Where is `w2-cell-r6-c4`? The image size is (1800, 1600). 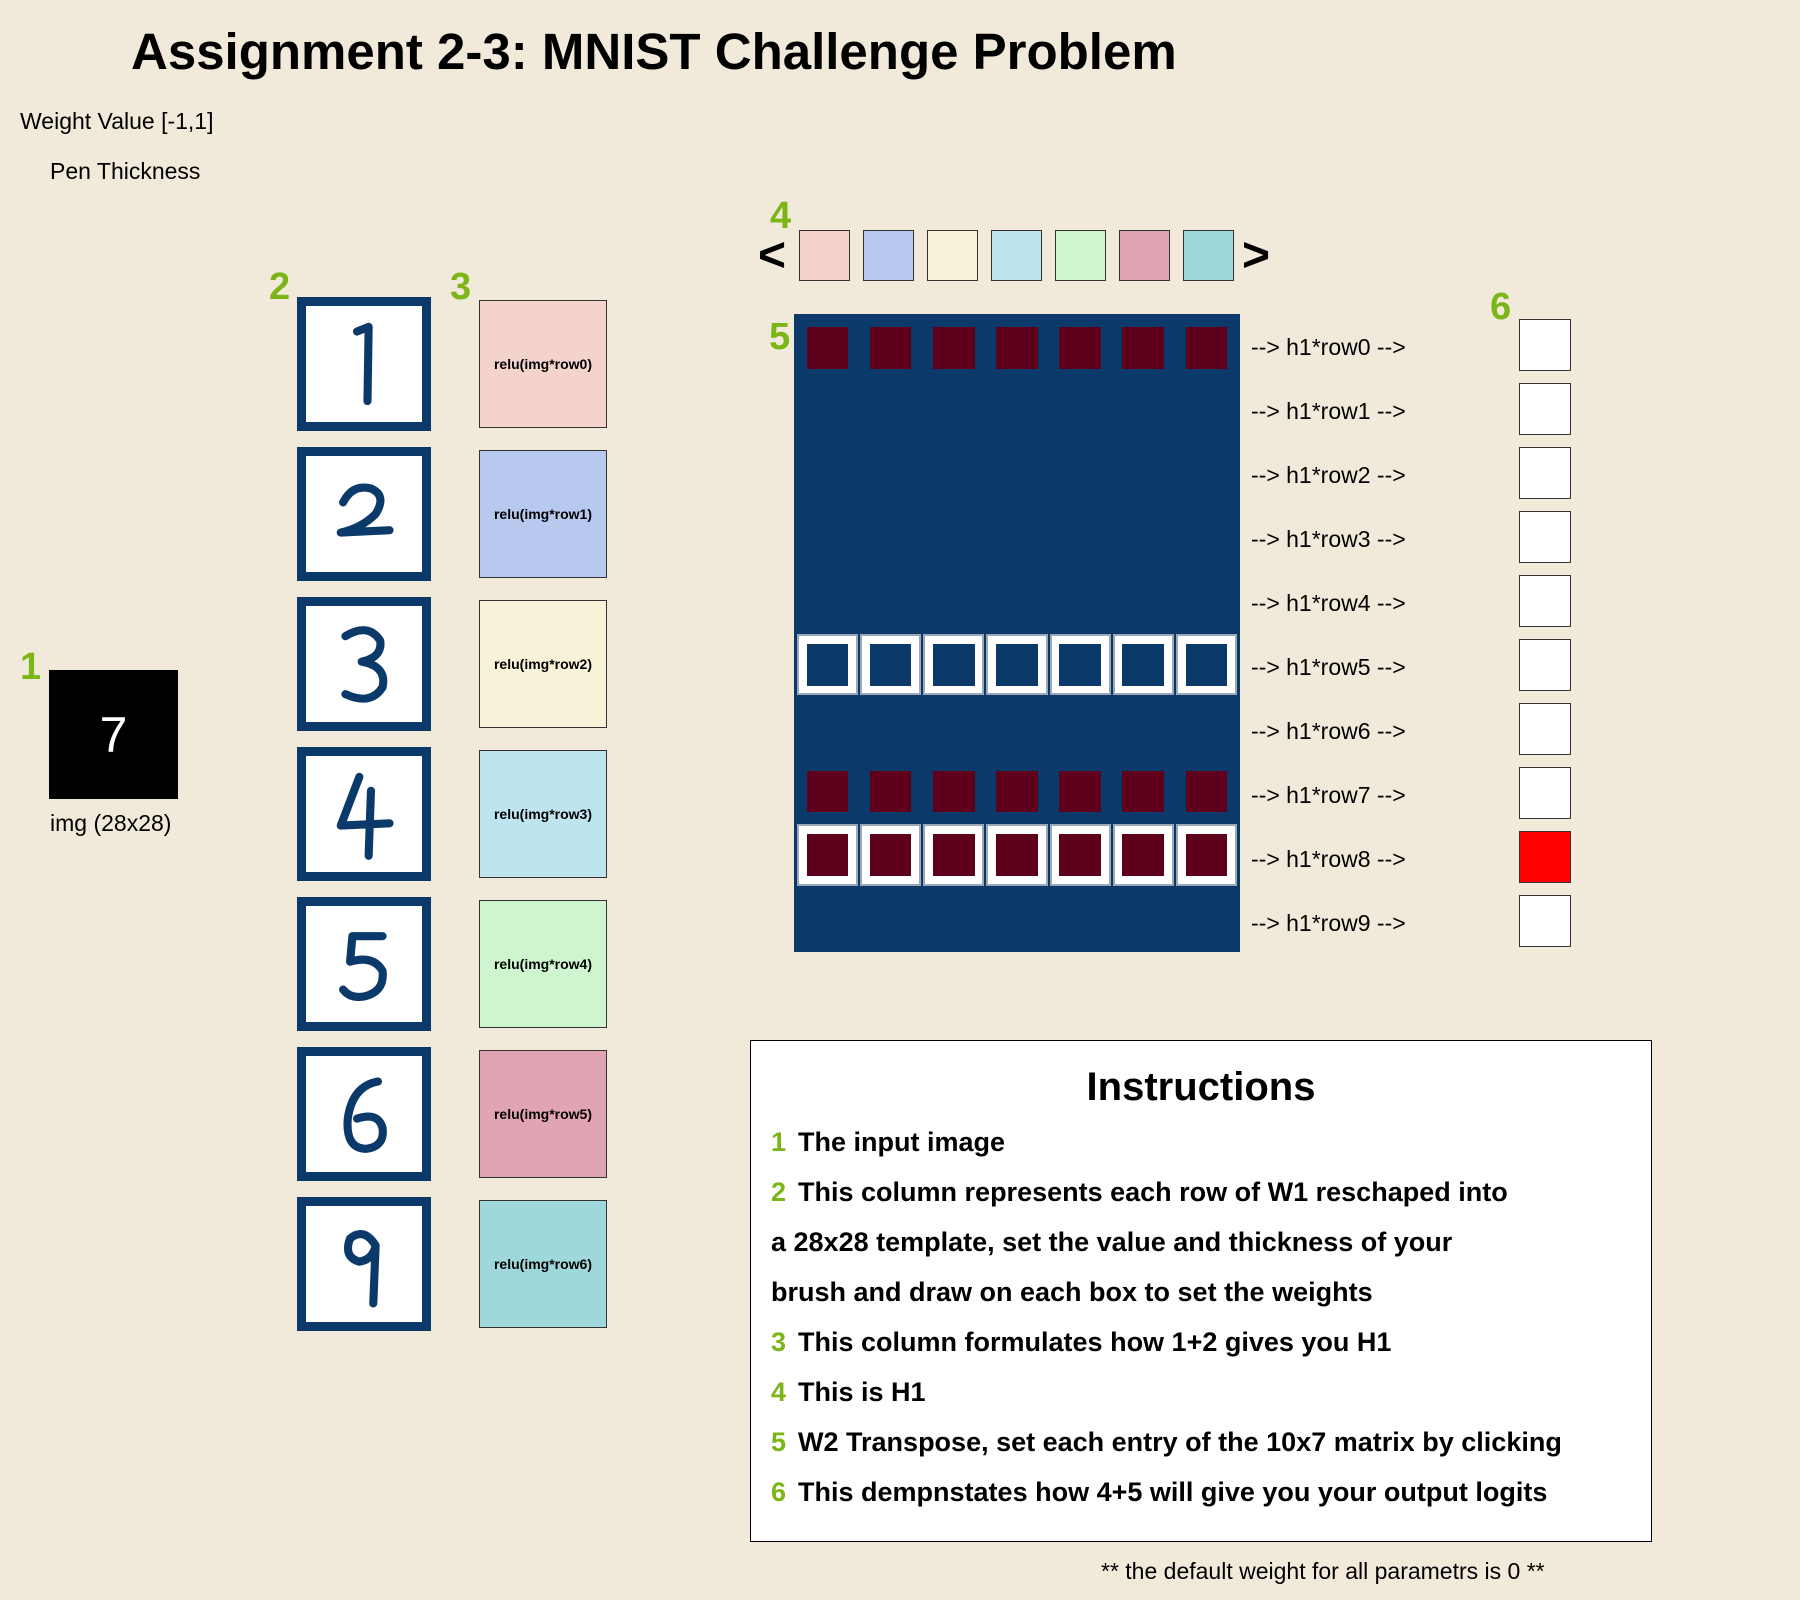 w2-cell-r6-c4 is located at coordinates (1080, 728).